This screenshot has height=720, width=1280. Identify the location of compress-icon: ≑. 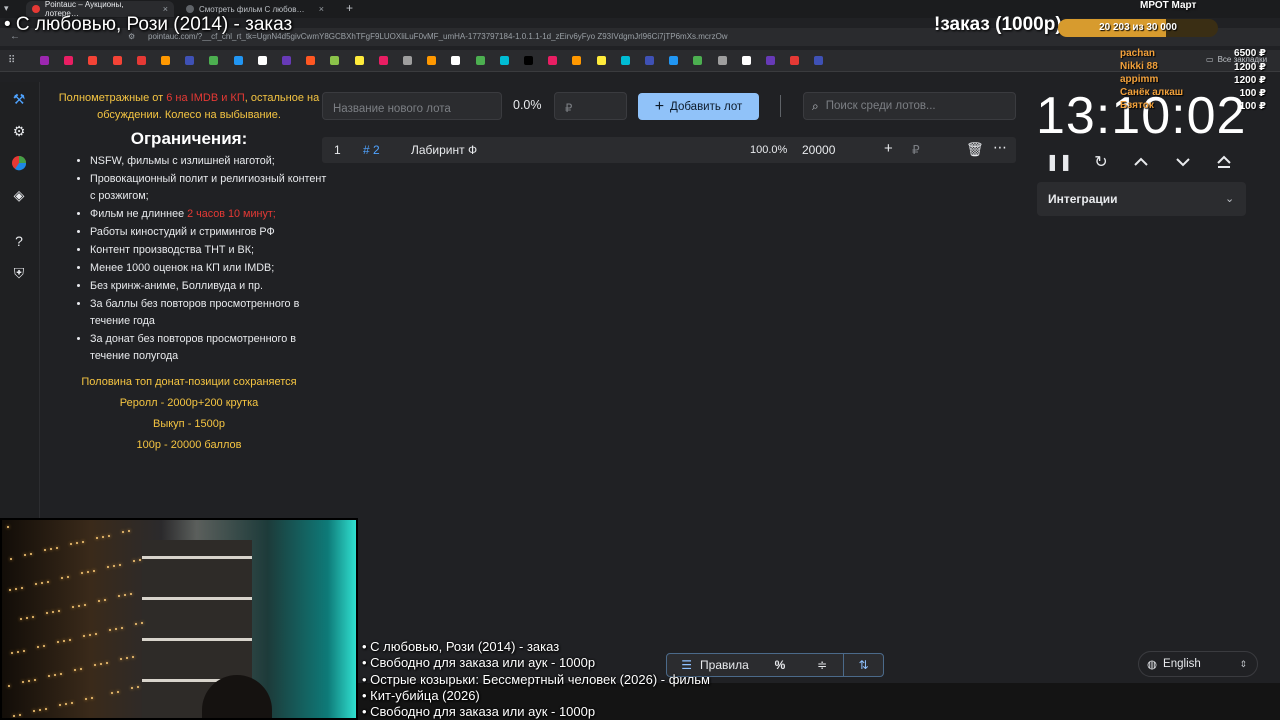
(822, 665).